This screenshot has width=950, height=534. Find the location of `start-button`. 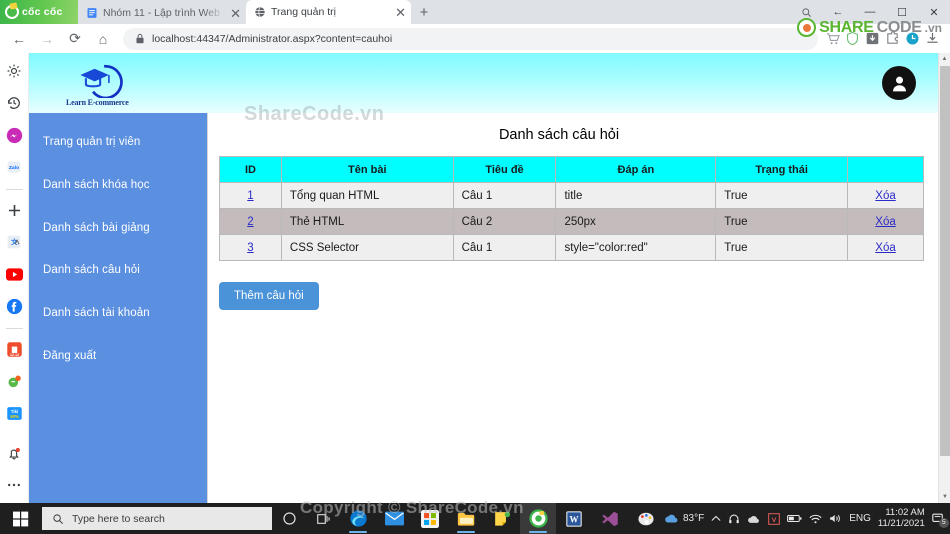

start-button is located at coordinates (21, 518).